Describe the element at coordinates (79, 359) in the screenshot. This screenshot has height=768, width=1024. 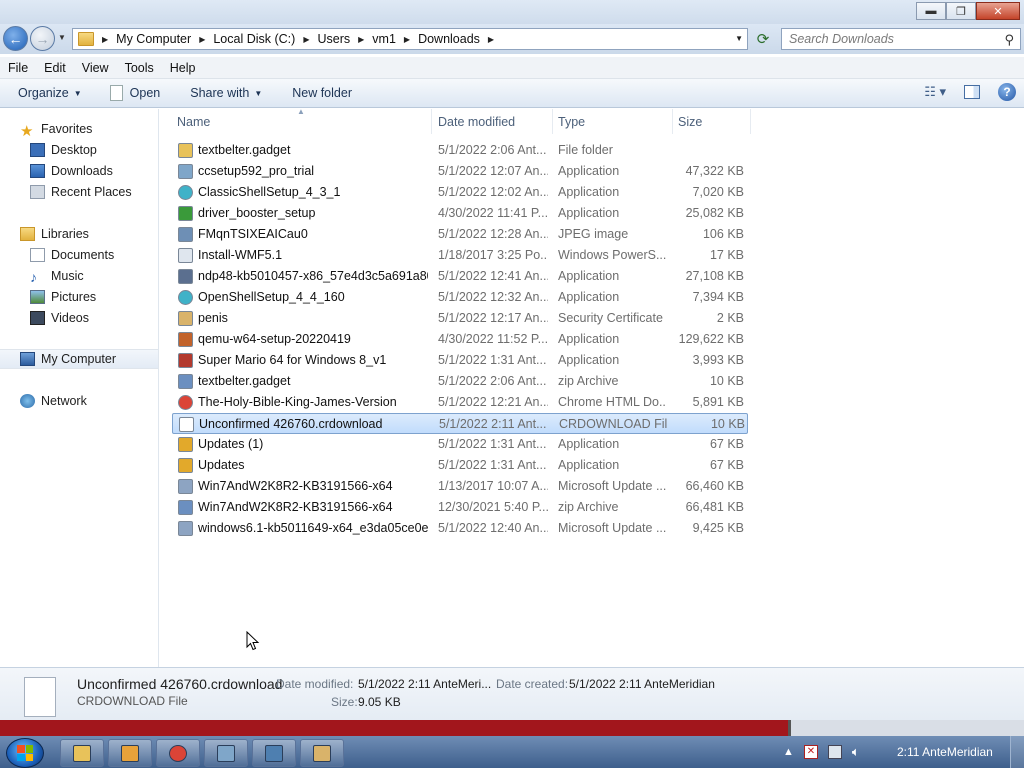
I see `nav-my-computer: My Computer` at that location.